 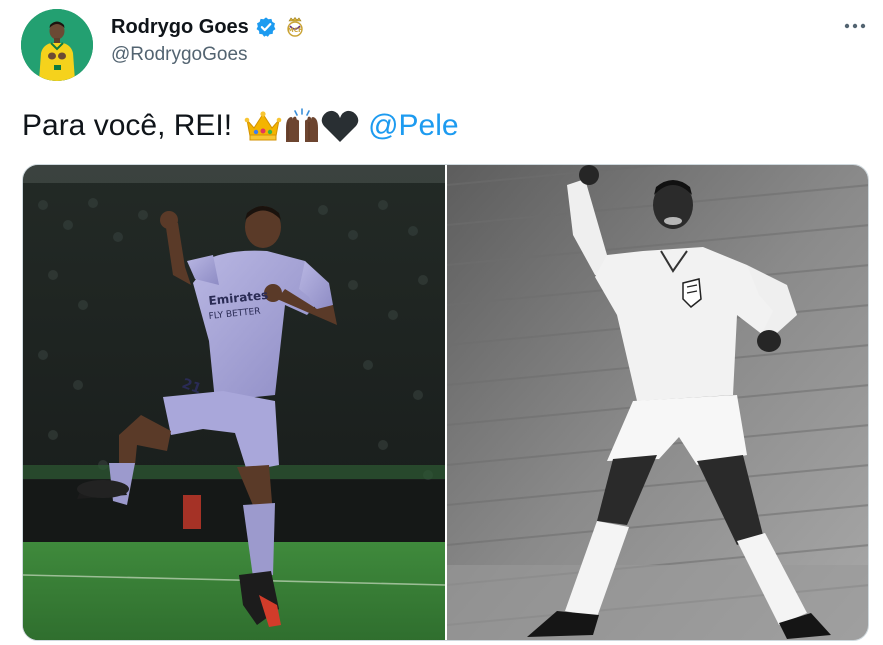 I want to click on author-handle: @RodrygoGoes, so click(x=179, y=55).